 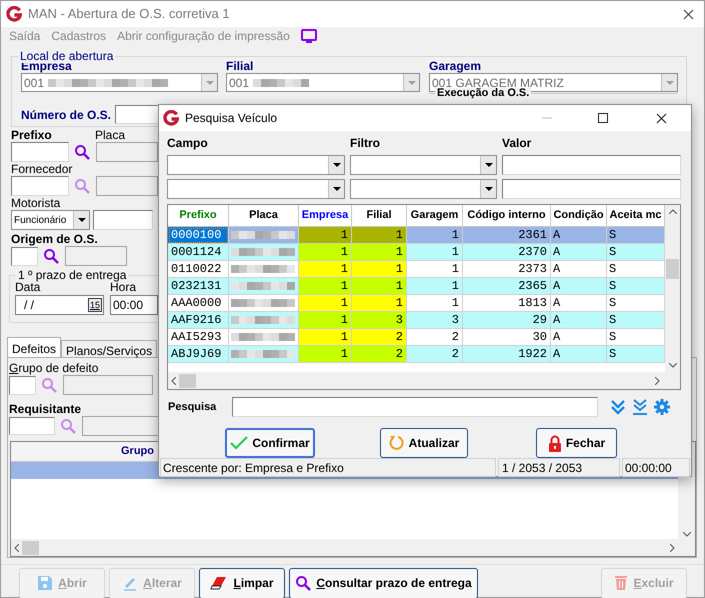 I want to click on table-cell: 0000100, so click(x=198, y=235).